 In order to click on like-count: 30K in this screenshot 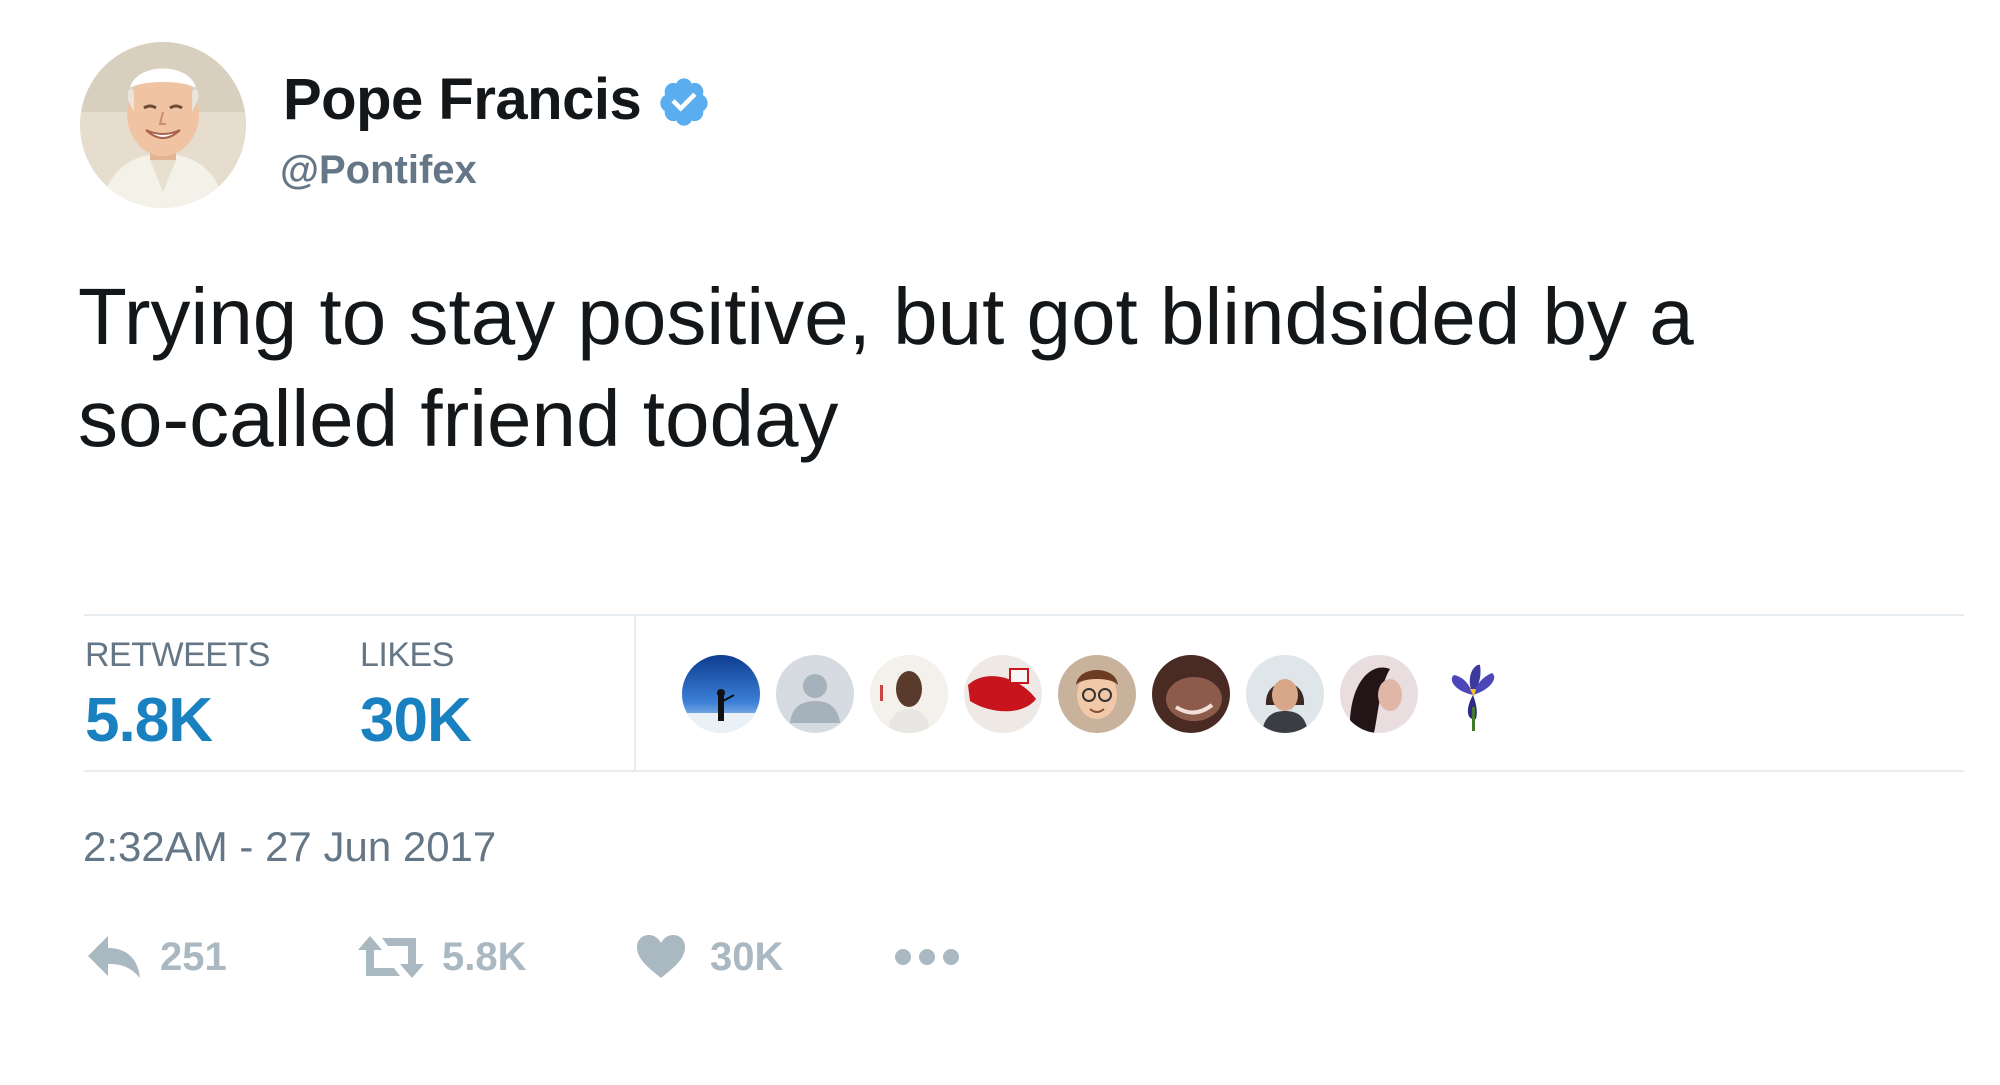, I will do `click(747, 956)`.